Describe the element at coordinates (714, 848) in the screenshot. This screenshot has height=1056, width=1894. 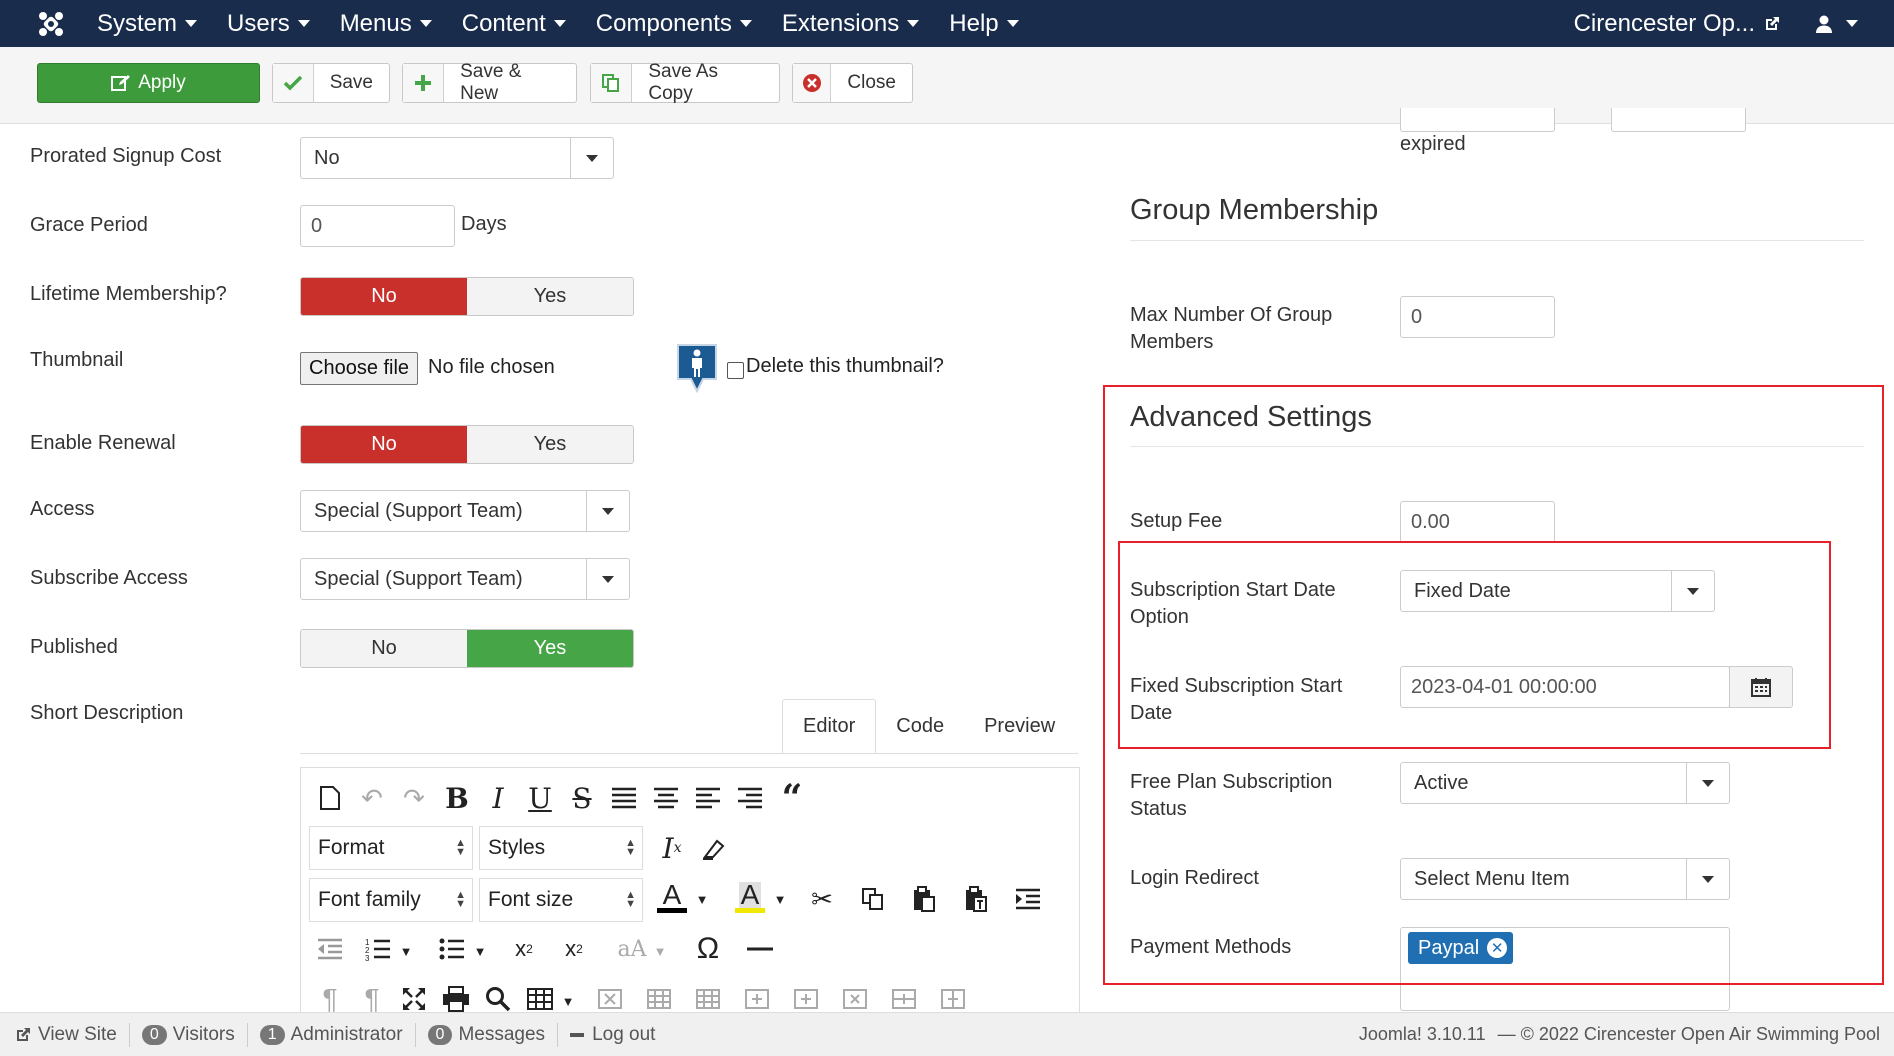
I see `eraser-icon` at that location.